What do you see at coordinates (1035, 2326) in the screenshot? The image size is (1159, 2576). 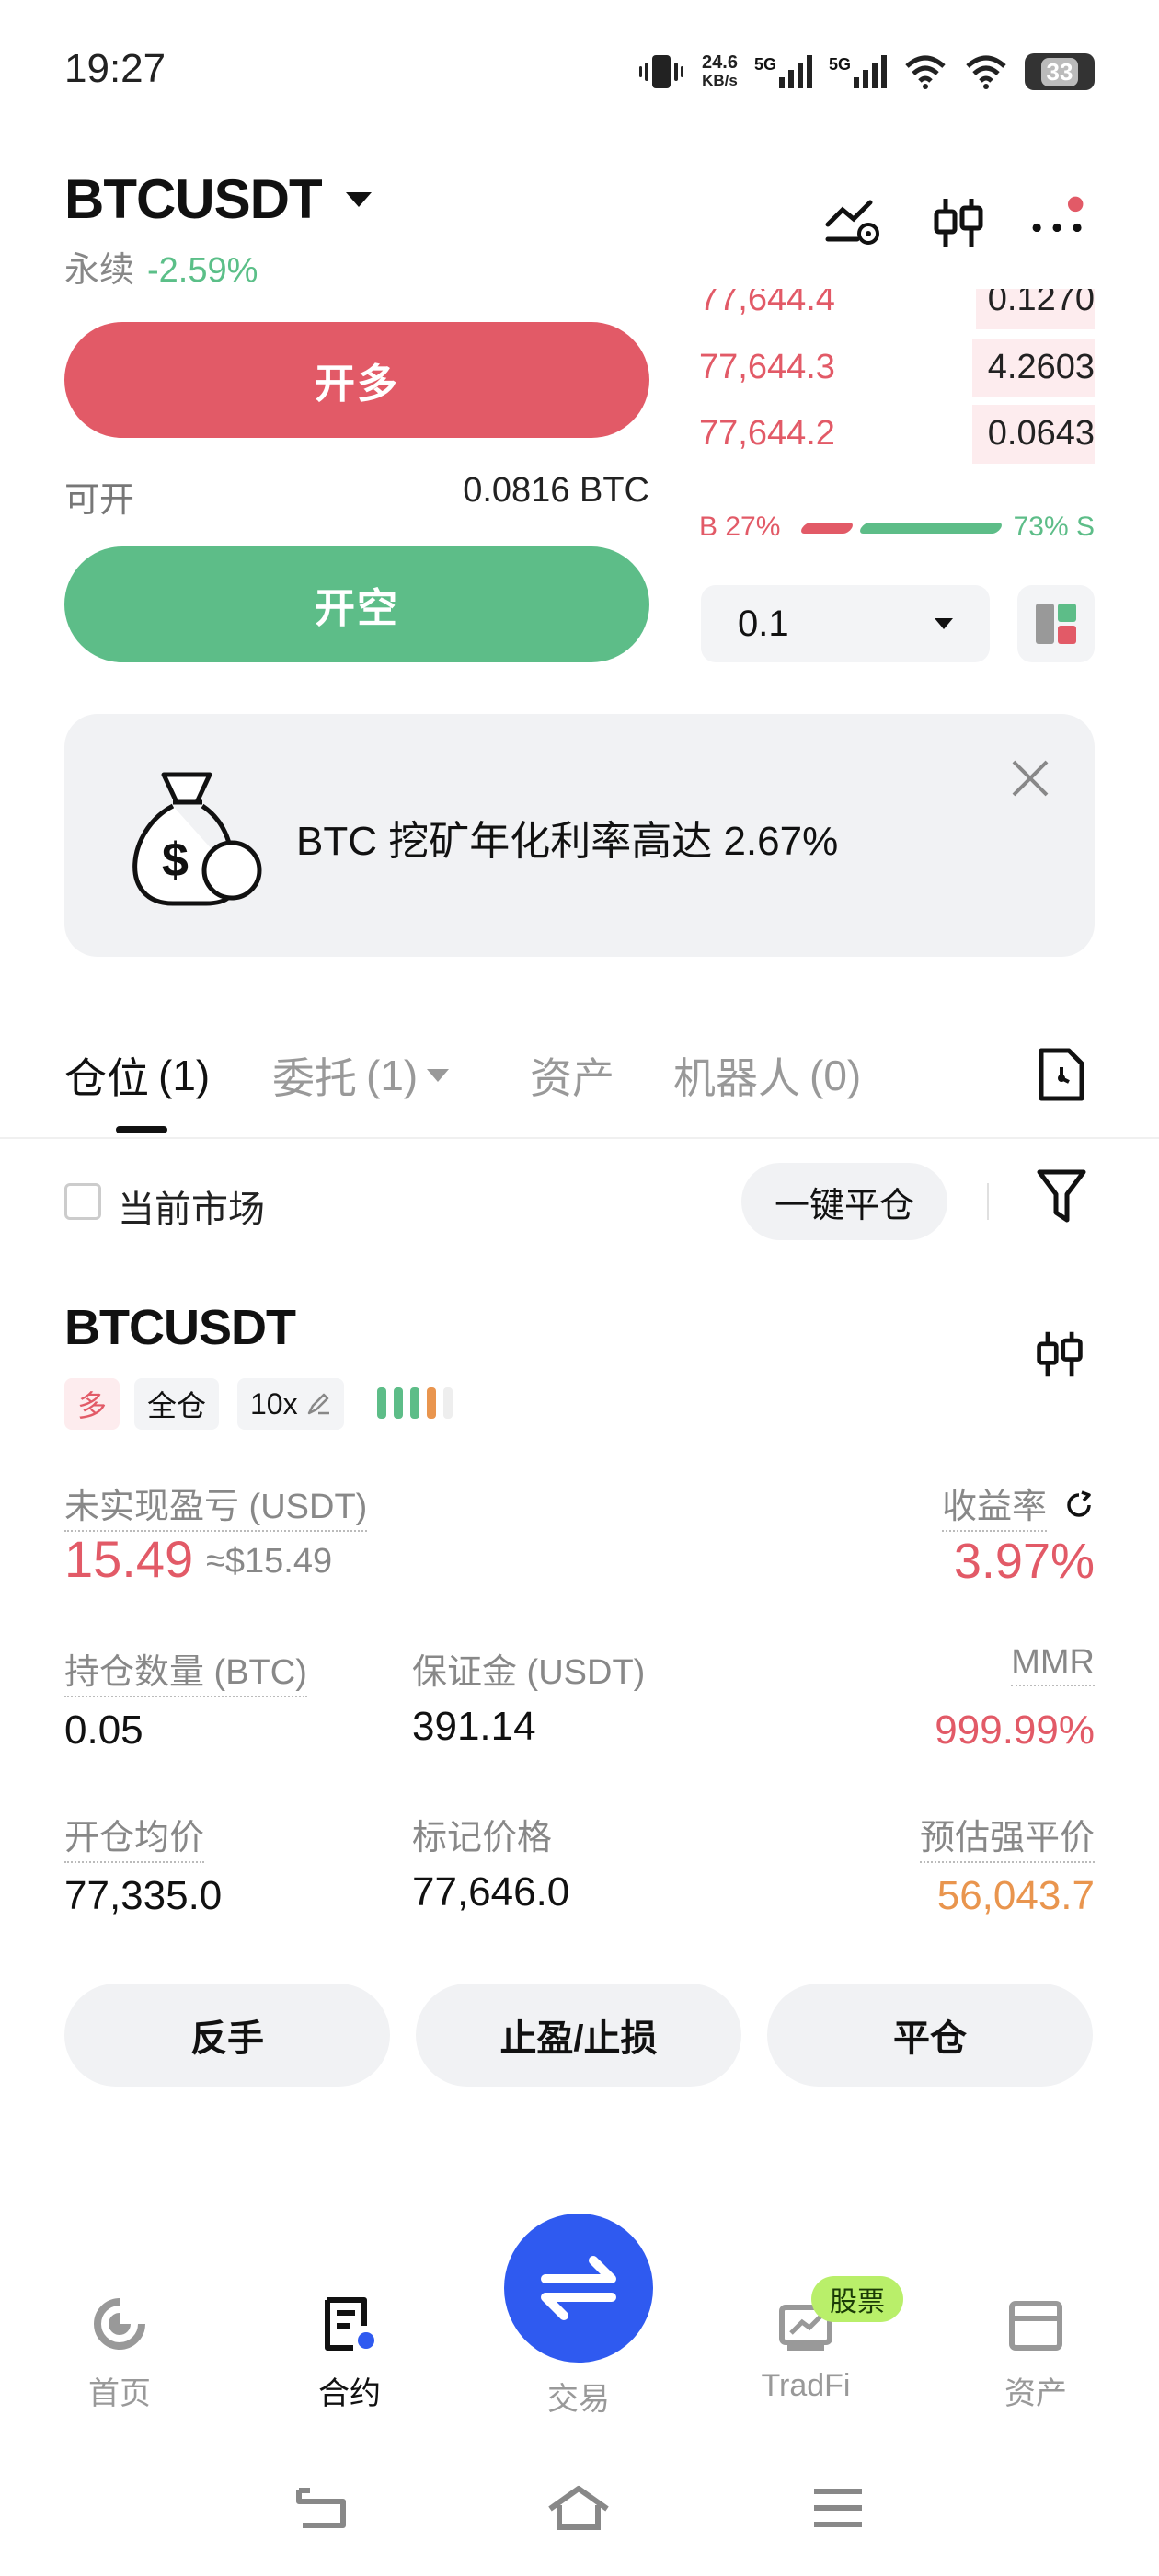 I see `wallet-icon` at bounding box center [1035, 2326].